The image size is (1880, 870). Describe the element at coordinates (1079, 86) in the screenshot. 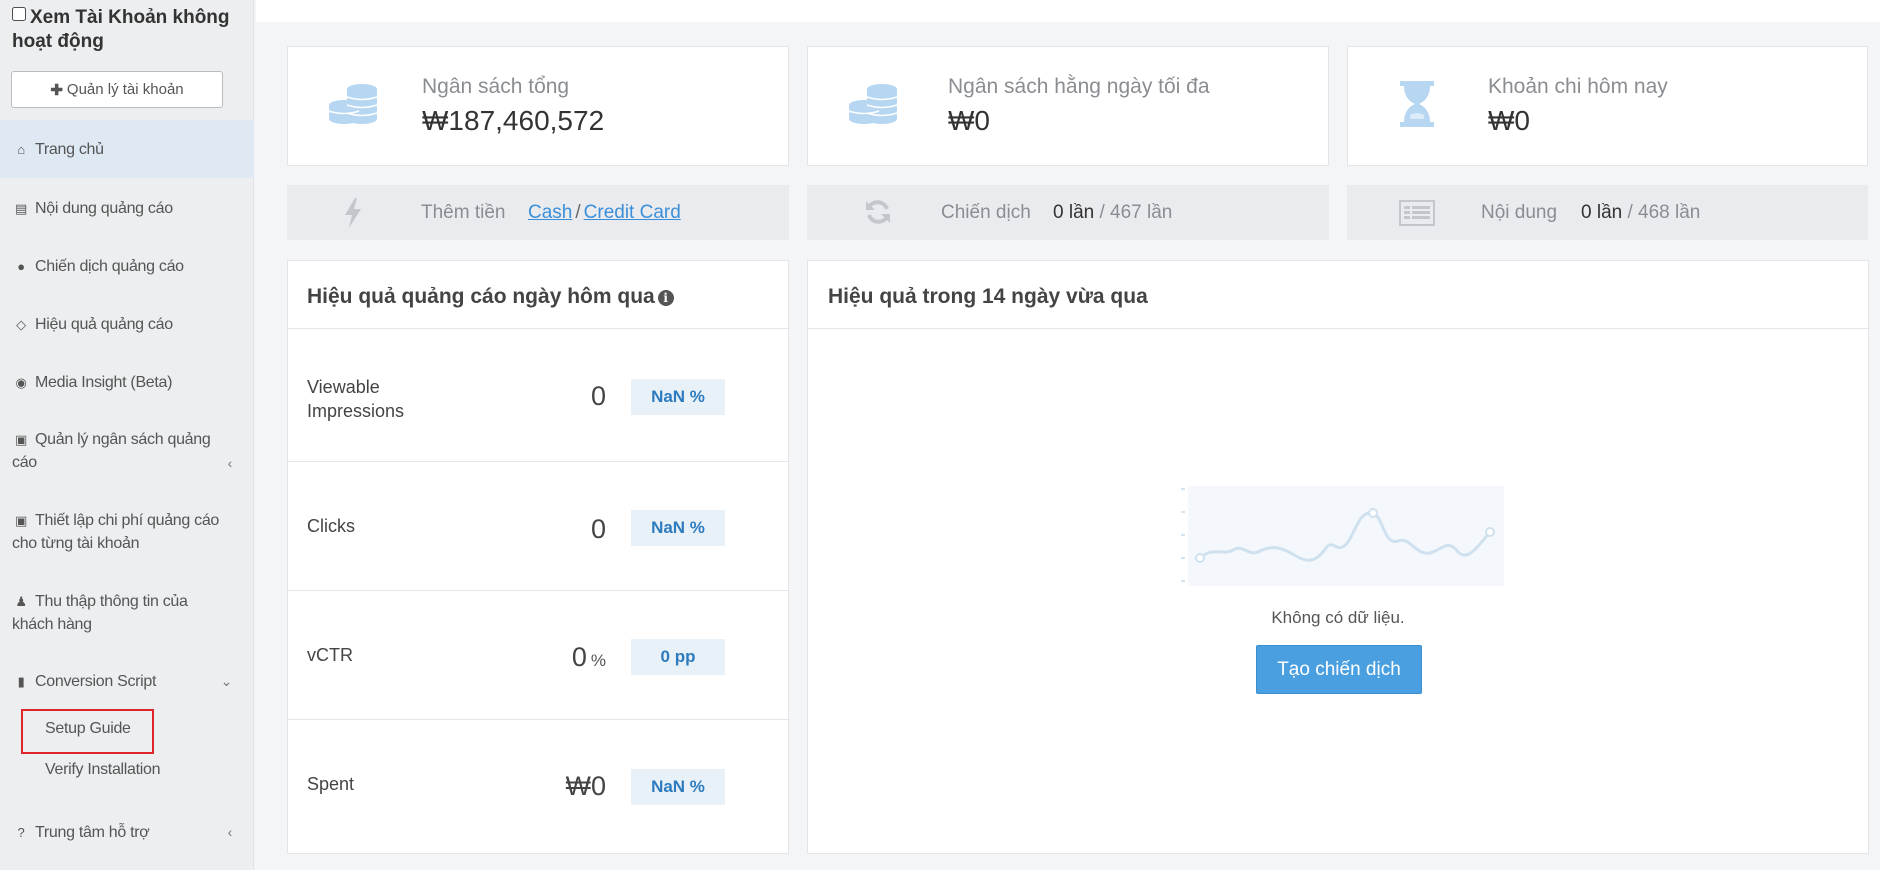

I see `daily-budget-label: Ngân sách hằng ngày tối đa` at that location.